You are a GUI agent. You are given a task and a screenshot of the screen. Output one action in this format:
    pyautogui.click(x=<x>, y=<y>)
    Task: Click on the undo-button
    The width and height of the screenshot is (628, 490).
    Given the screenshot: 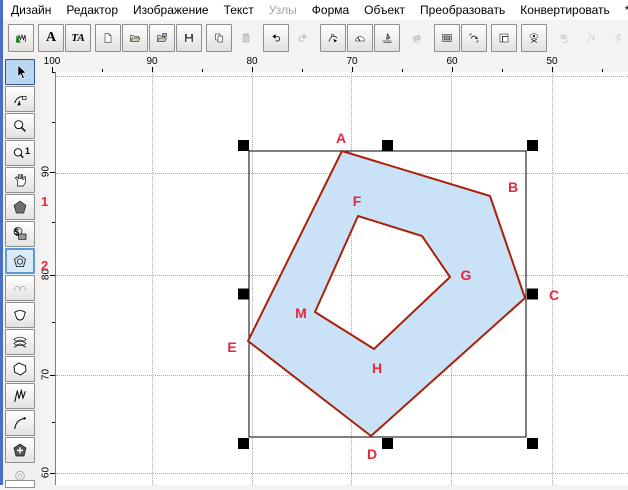 What is the action you would take?
    pyautogui.click(x=276, y=37)
    